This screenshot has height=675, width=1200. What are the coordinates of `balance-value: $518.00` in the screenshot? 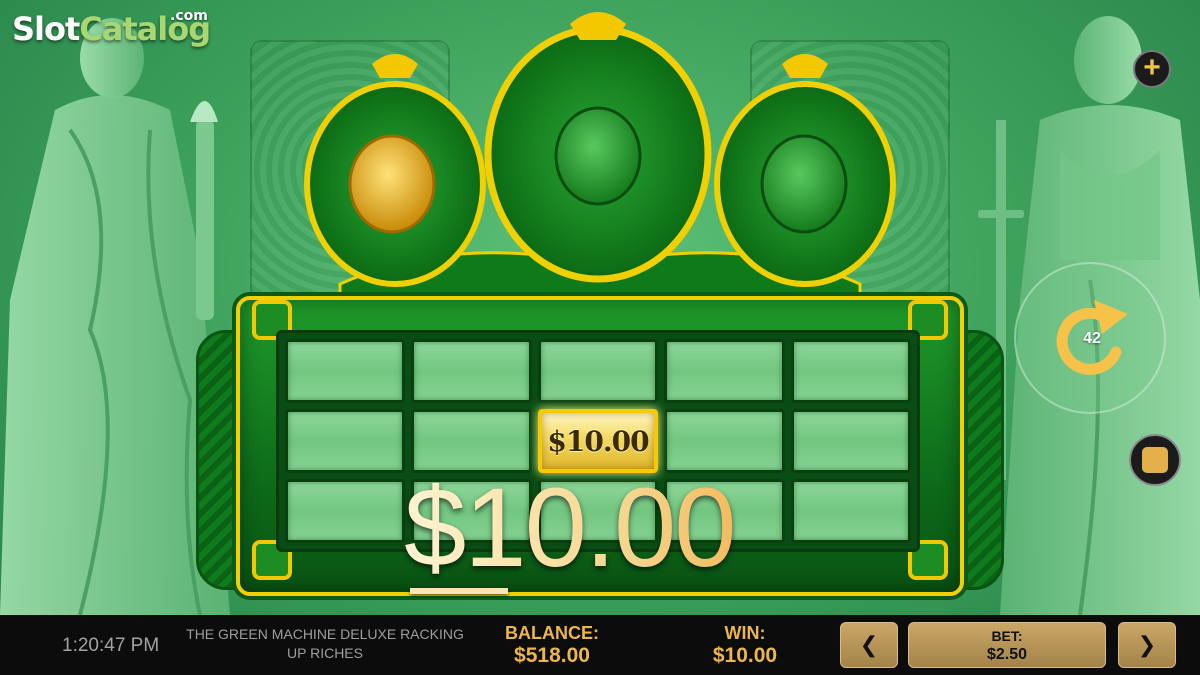 It's located at (552, 655).